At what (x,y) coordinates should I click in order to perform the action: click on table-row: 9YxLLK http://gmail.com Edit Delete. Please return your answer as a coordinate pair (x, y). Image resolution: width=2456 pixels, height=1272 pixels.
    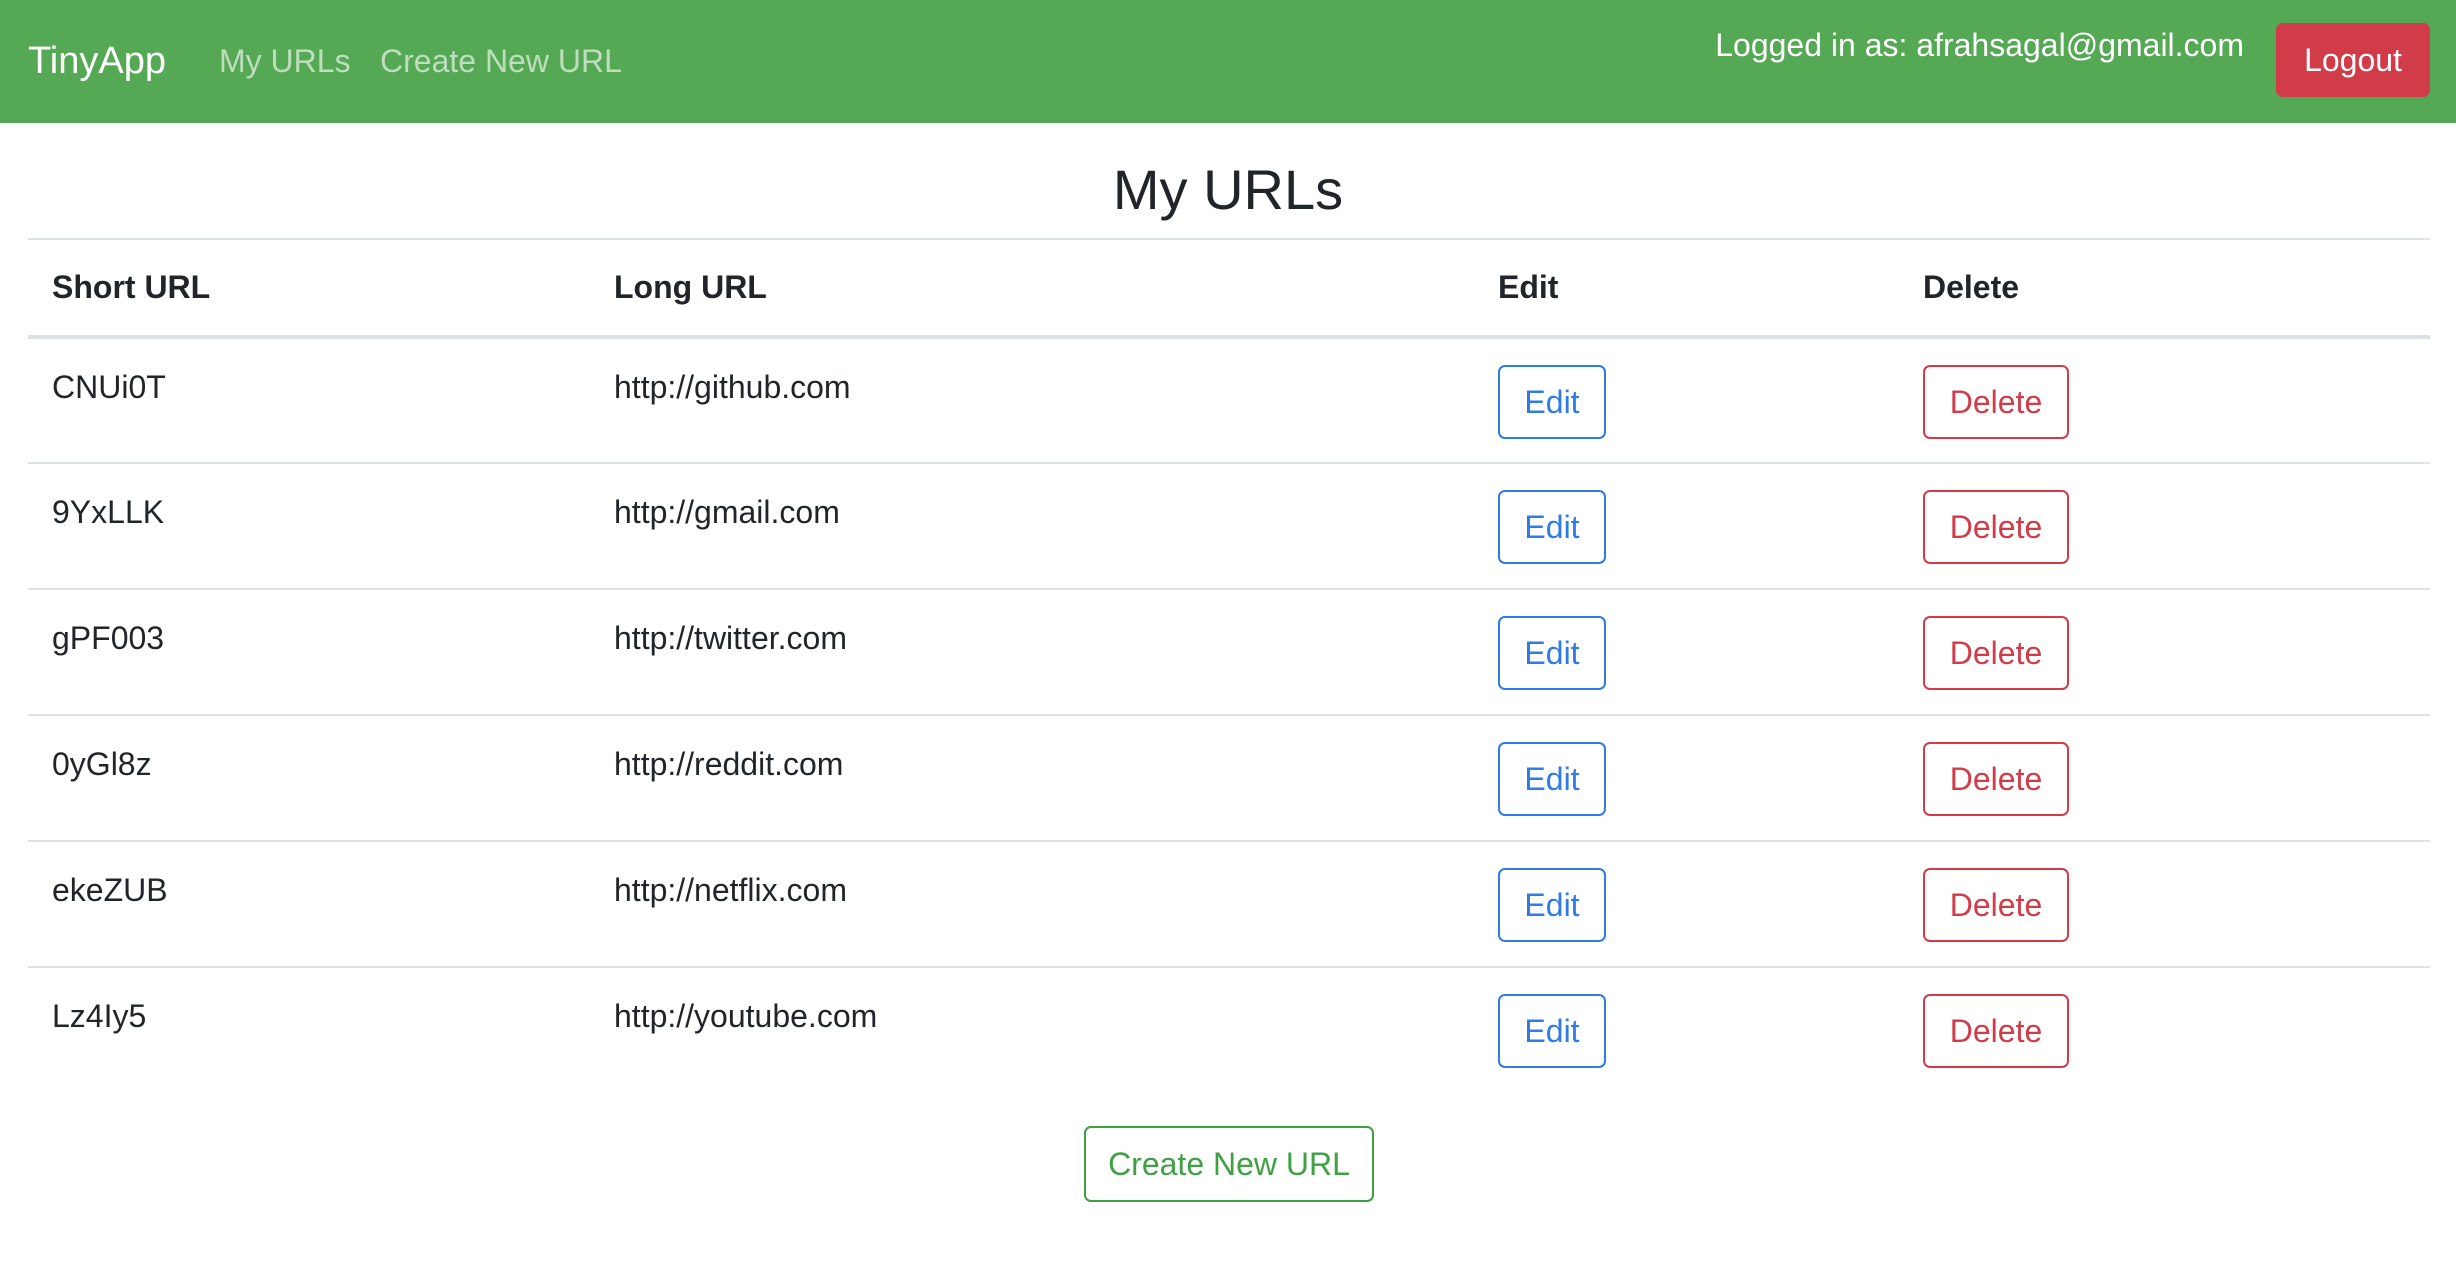
    Looking at the image, I should click on (1229, 526).